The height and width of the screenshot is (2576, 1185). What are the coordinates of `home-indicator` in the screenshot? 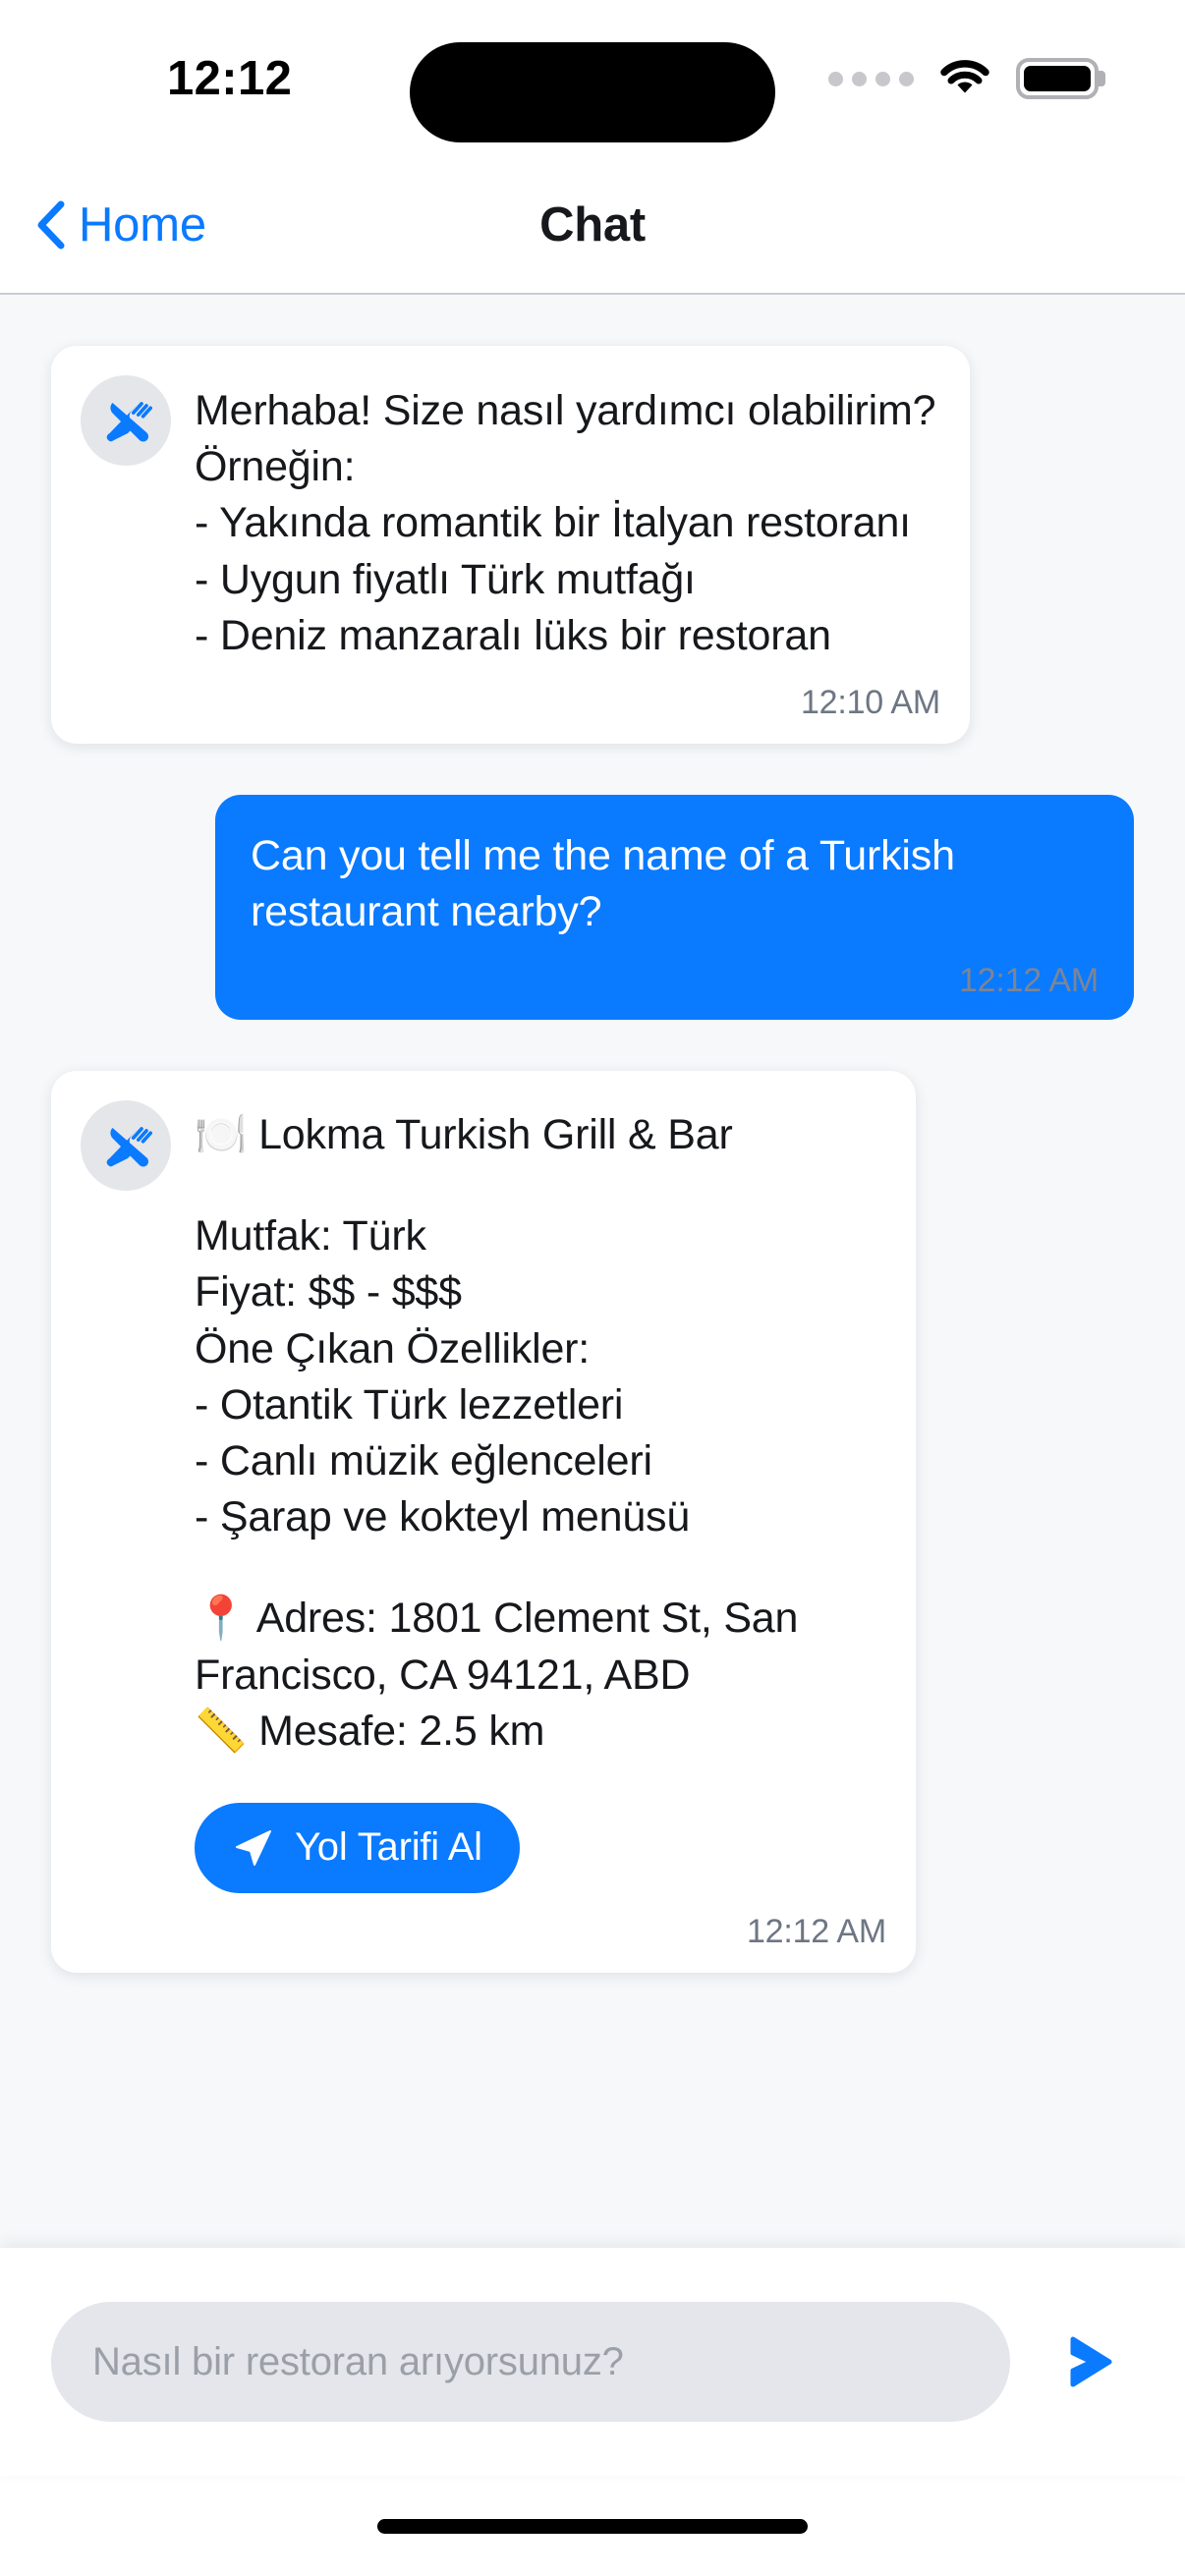 It's located at (592, 2526).